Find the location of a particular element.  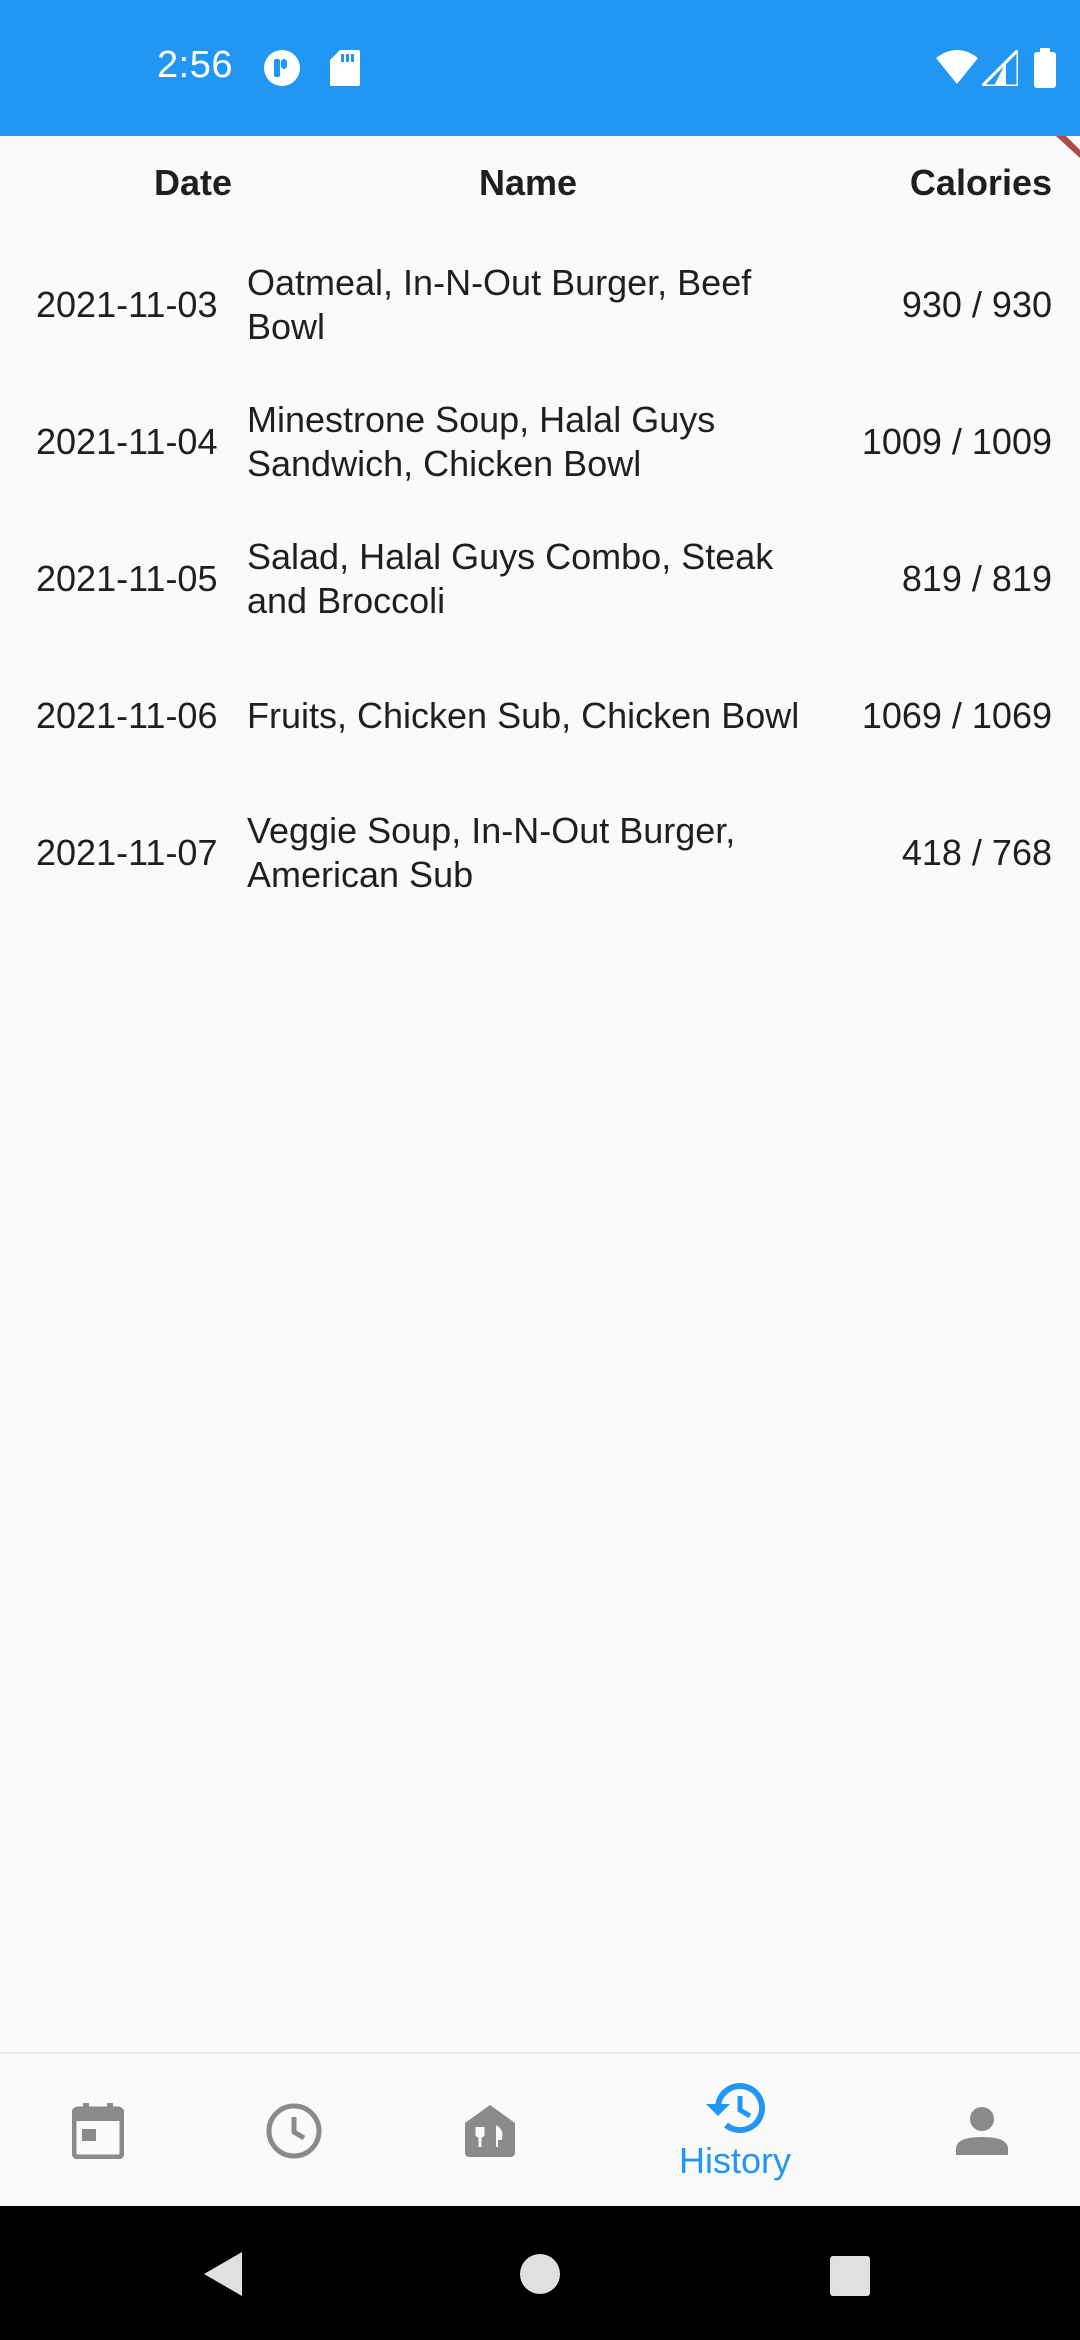

row-name: Fruits, Chicken Sub, Chicken Bowl is located at coordinates (523, 715).